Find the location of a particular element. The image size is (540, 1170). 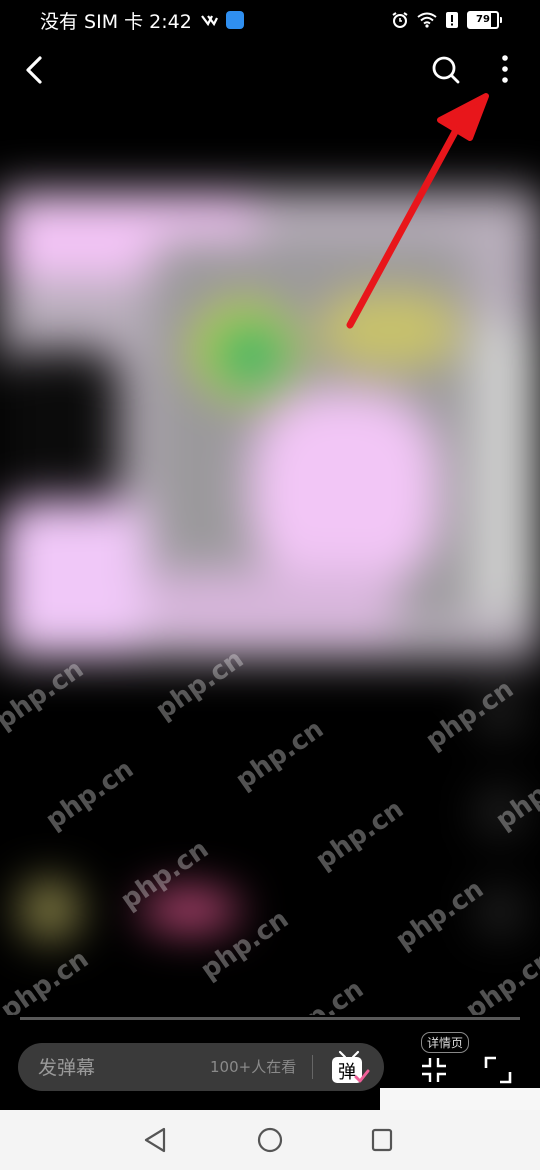

pill-divider is located at coordinates (312, 1067).